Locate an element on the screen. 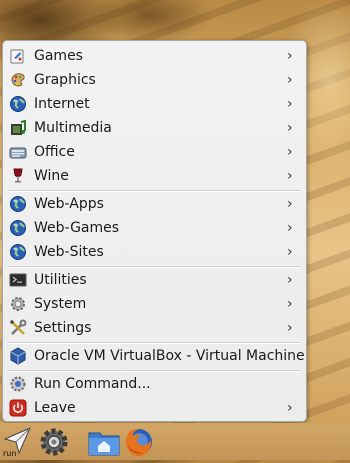 This screenshot has height=463, width=350. menu-item-label: Leave is located at coordinates (55, 408).